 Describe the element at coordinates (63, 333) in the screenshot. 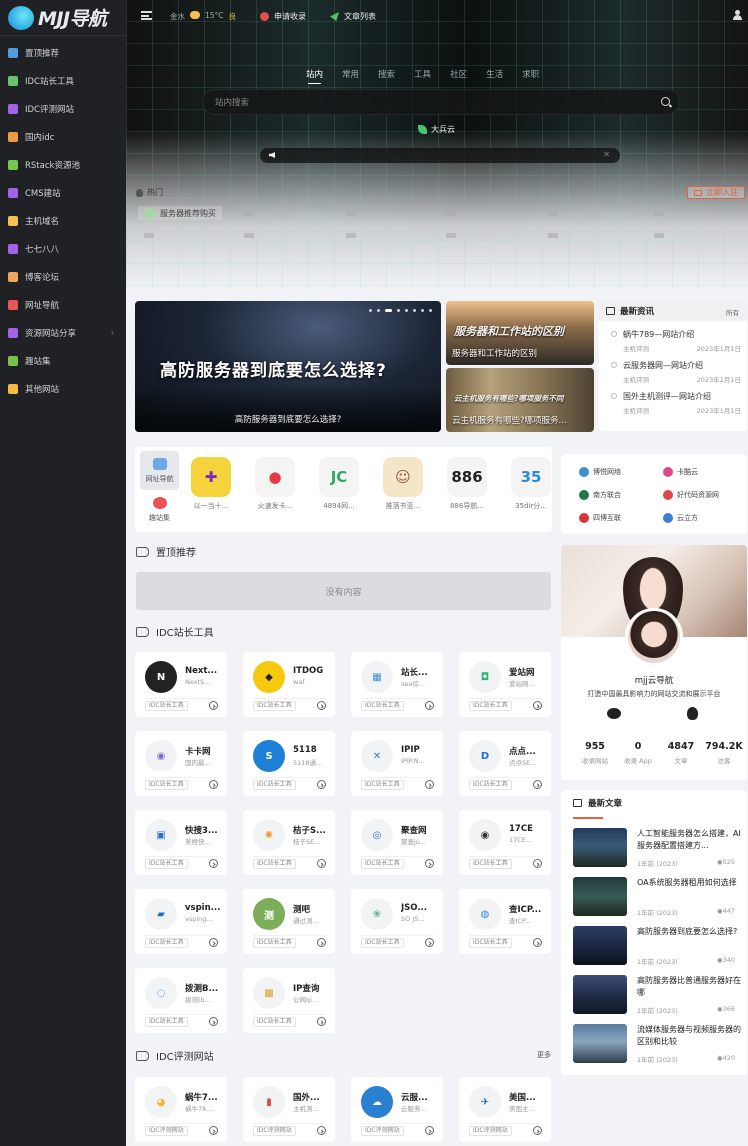

I see `sidebar-item: 资源网站分享 ›` at that location.